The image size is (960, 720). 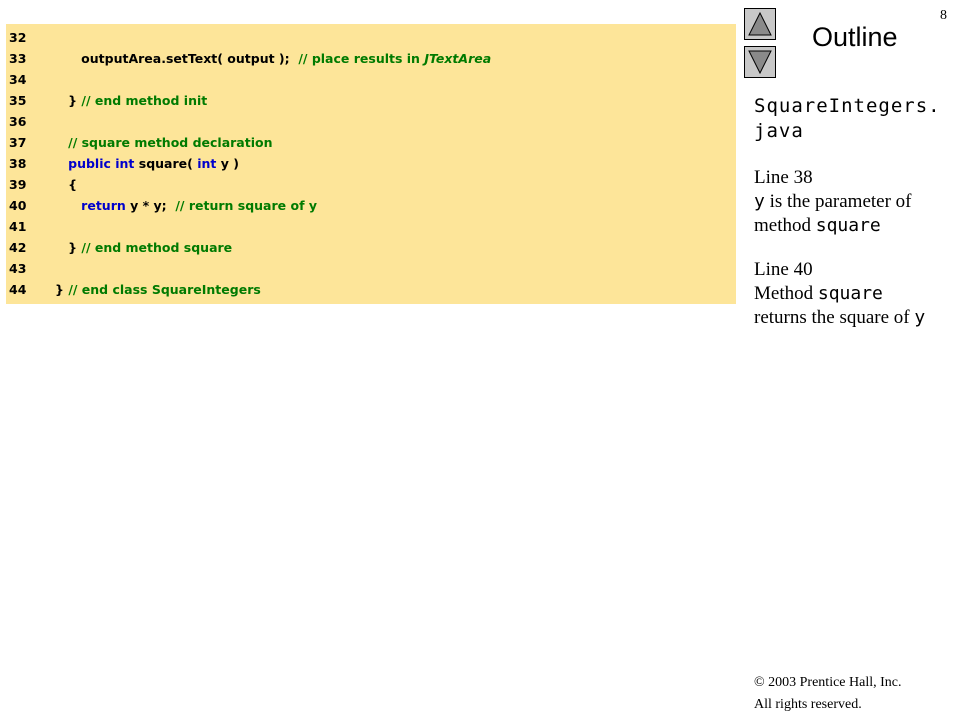 I want to click on code-text: } // end method square, so click(x=137, y=247).